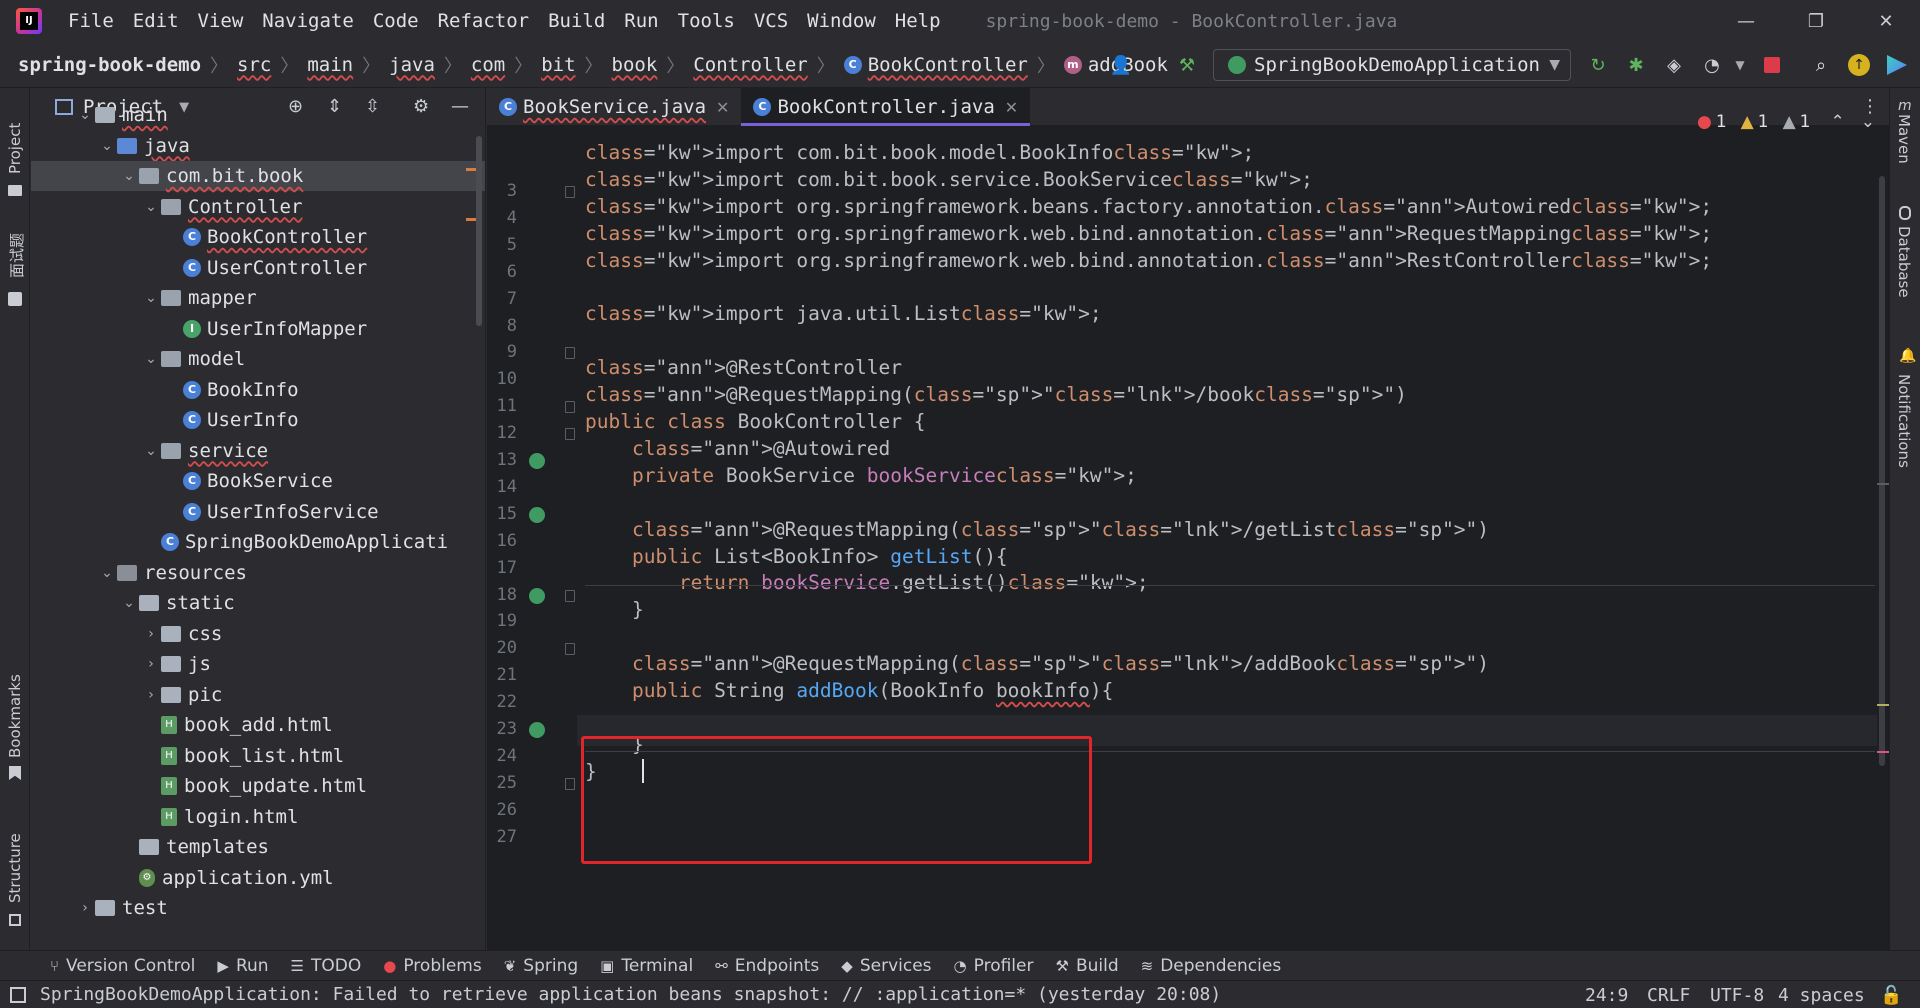 This screenshot has width=1920, height=1008. Describe the element at coordinates (258, 634) in the screenshot. I see `tree-item: › css` at that location.